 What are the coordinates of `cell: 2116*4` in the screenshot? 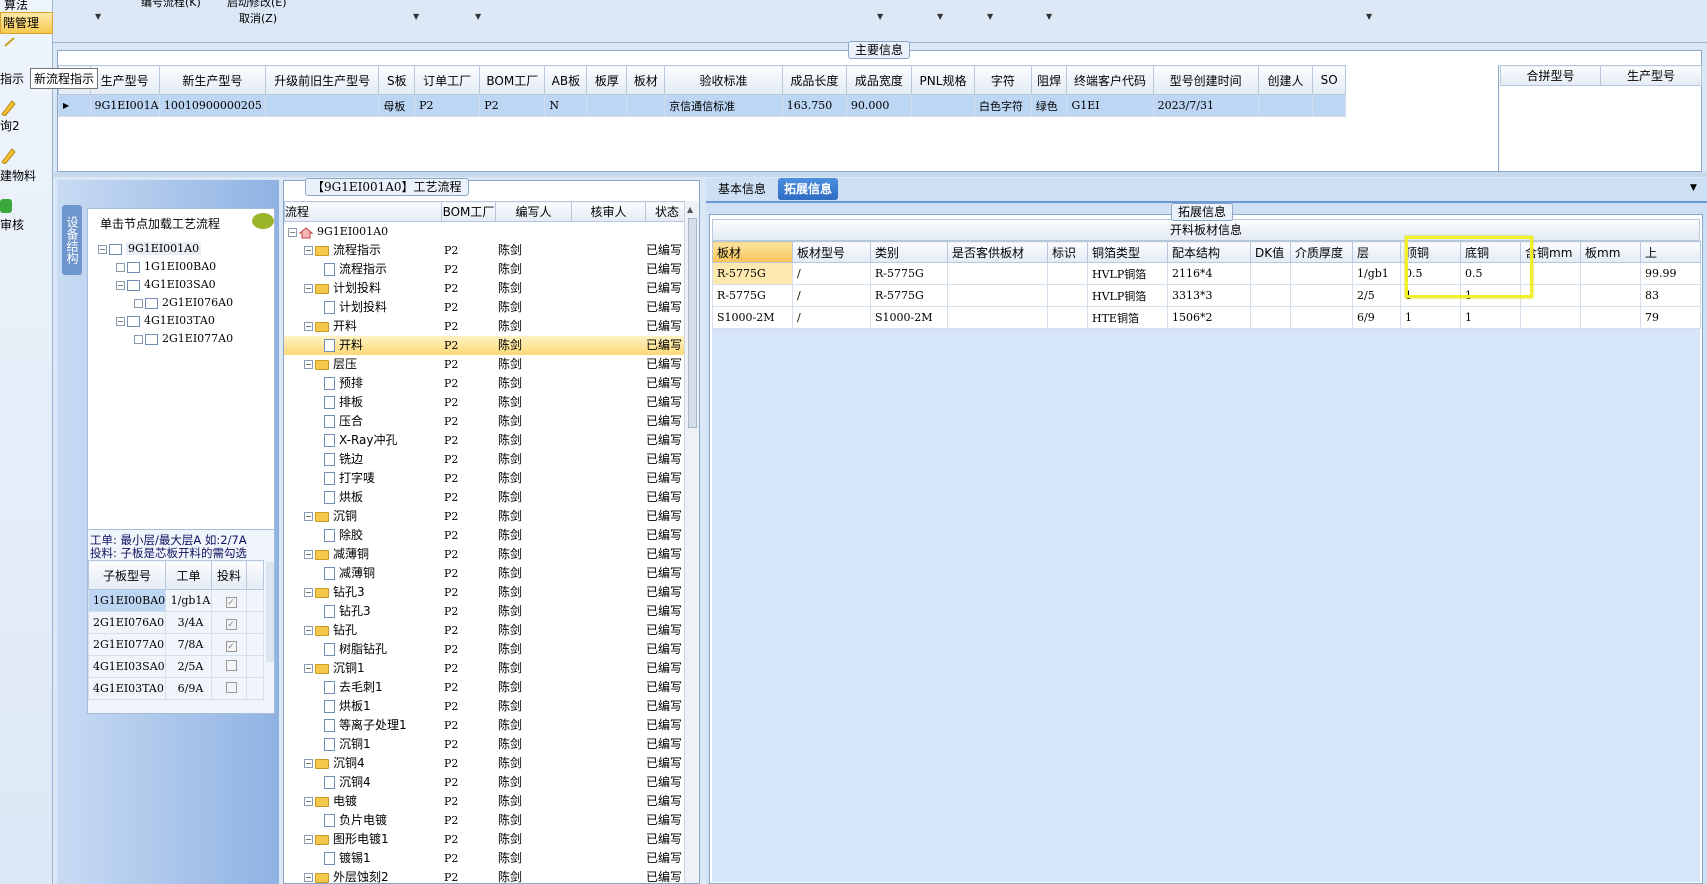 It's located at (1209, 273).